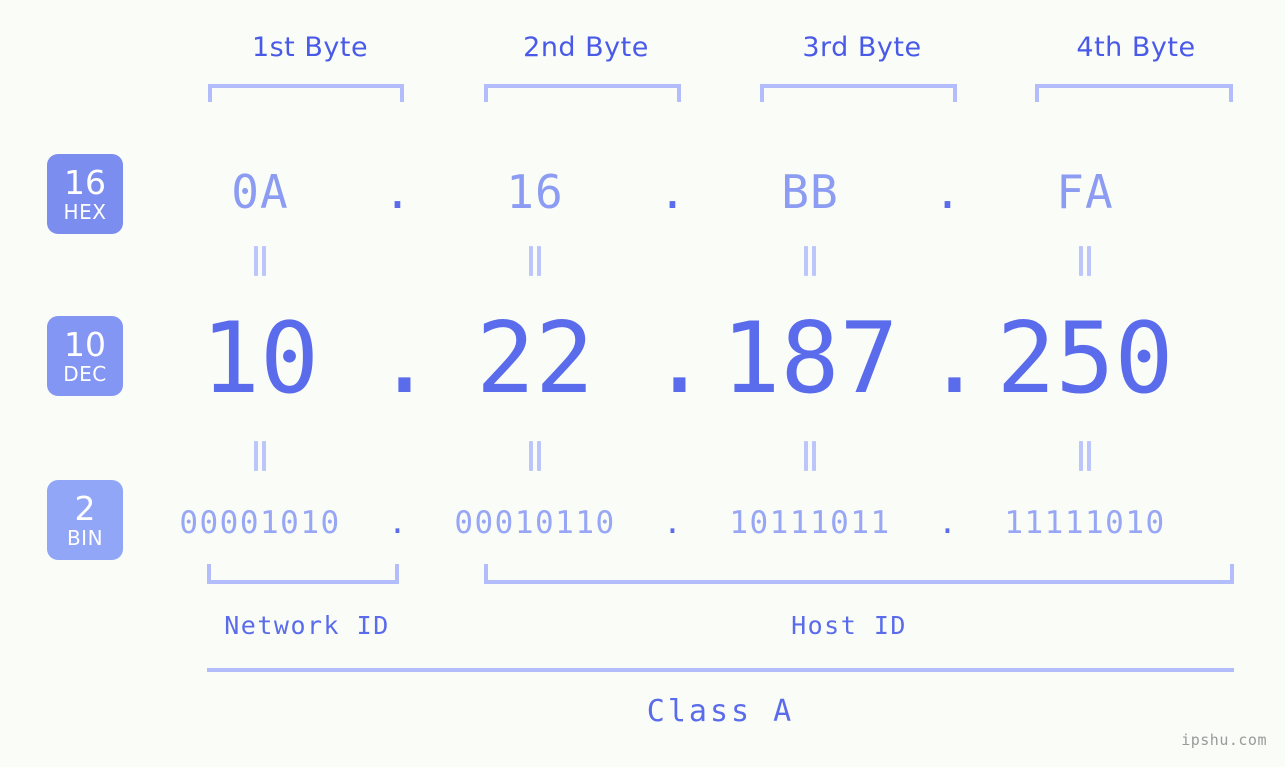 The height and width of the screenshot is (767, 1285). Describe the element at coordinates (85, 212) in the screenshot. I see `base-badge-hex-name: HEX` at that location.